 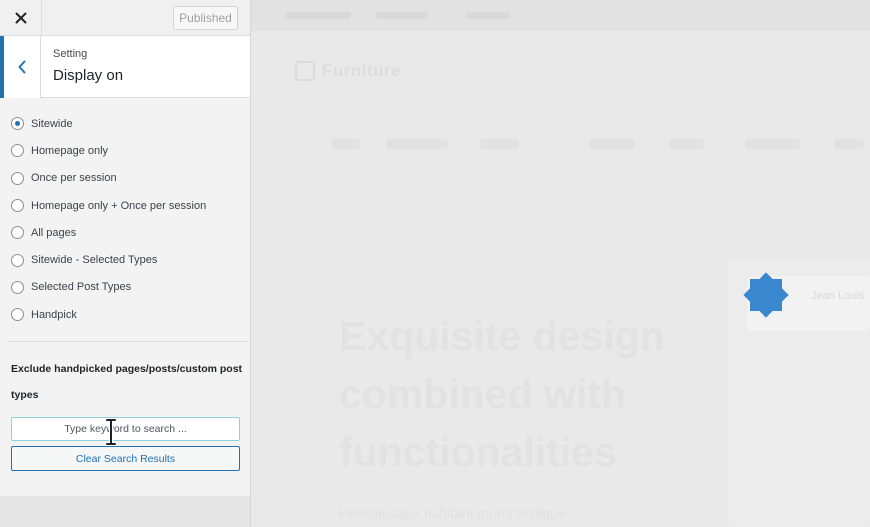 What do you see at coordinates (125, 314) in the screenshot?
I see `display-option: Handpick` at bounding box center [125, 314].